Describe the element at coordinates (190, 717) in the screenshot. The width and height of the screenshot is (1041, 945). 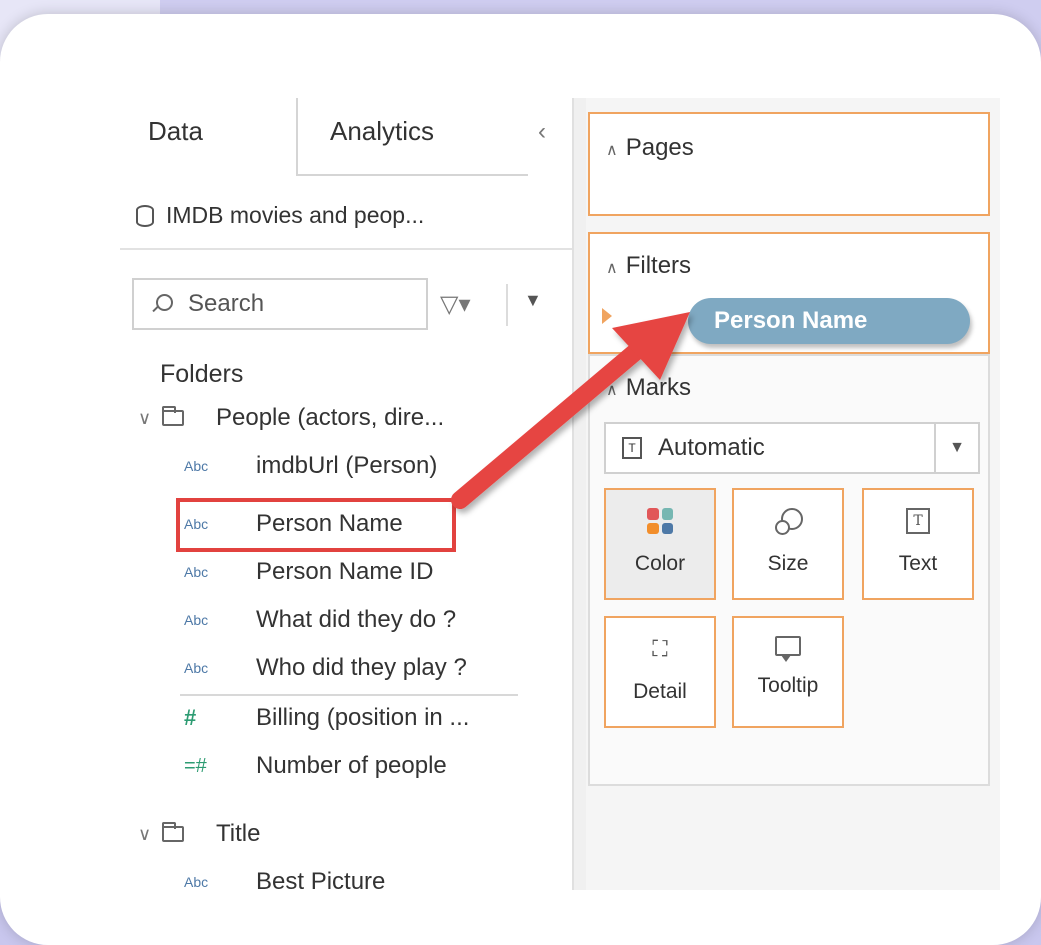
I see `number-type-icon: #` at that location.